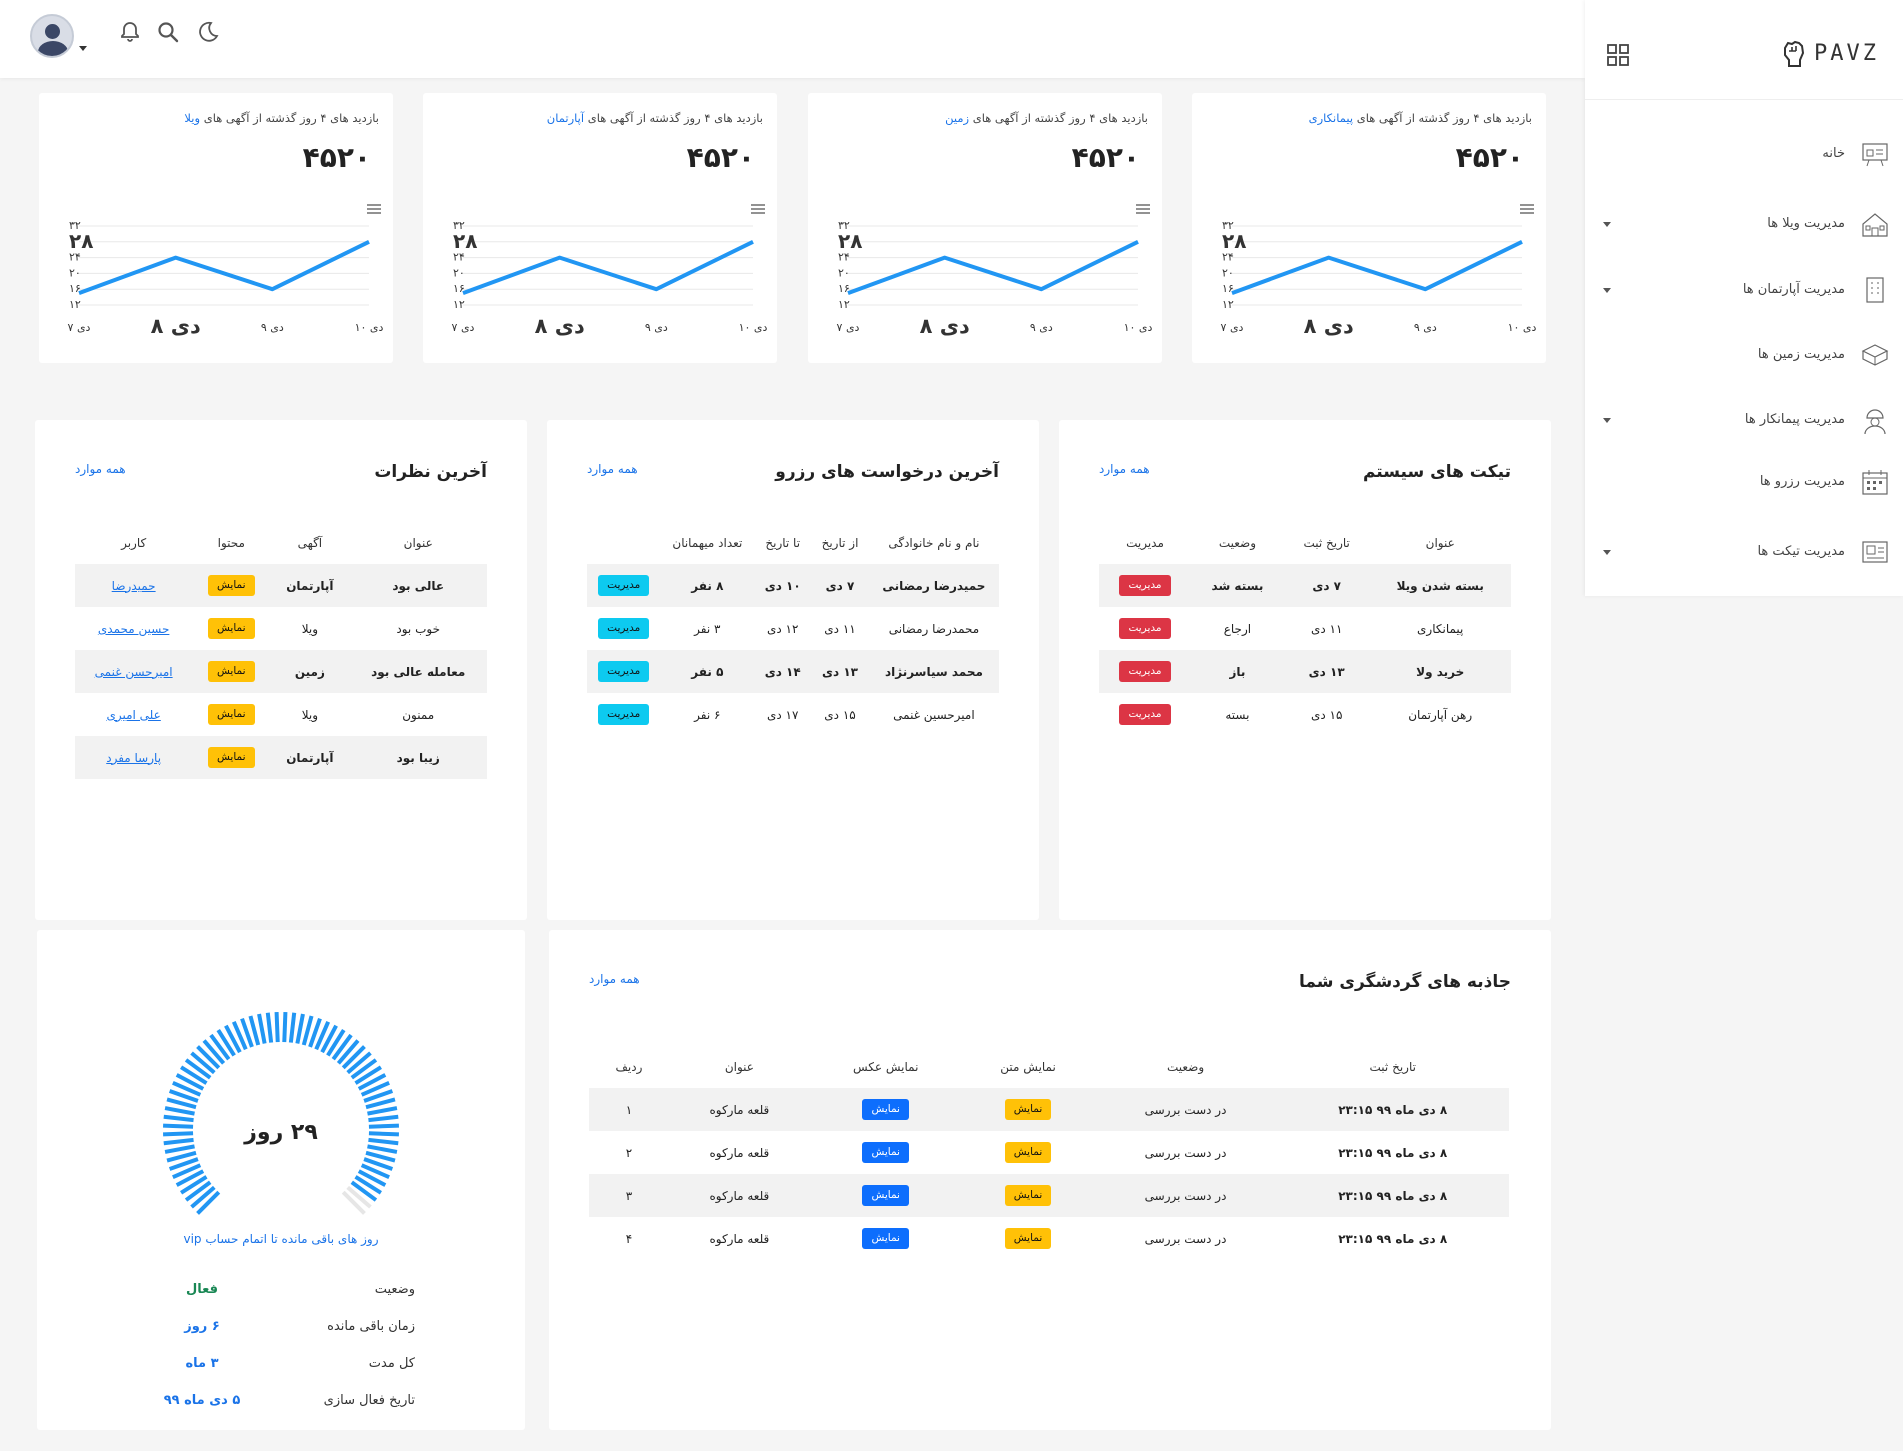  Describe the element at coordinates (52, 36) in the screenshot. I see `user-avatar` at that location.